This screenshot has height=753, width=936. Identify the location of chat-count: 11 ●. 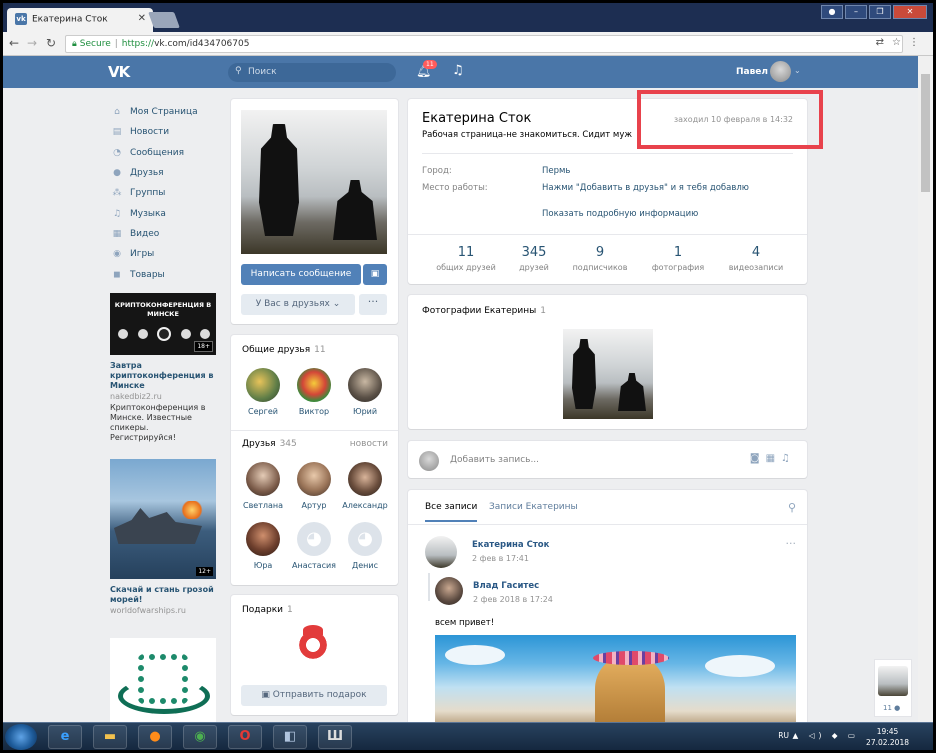
(891, 708).